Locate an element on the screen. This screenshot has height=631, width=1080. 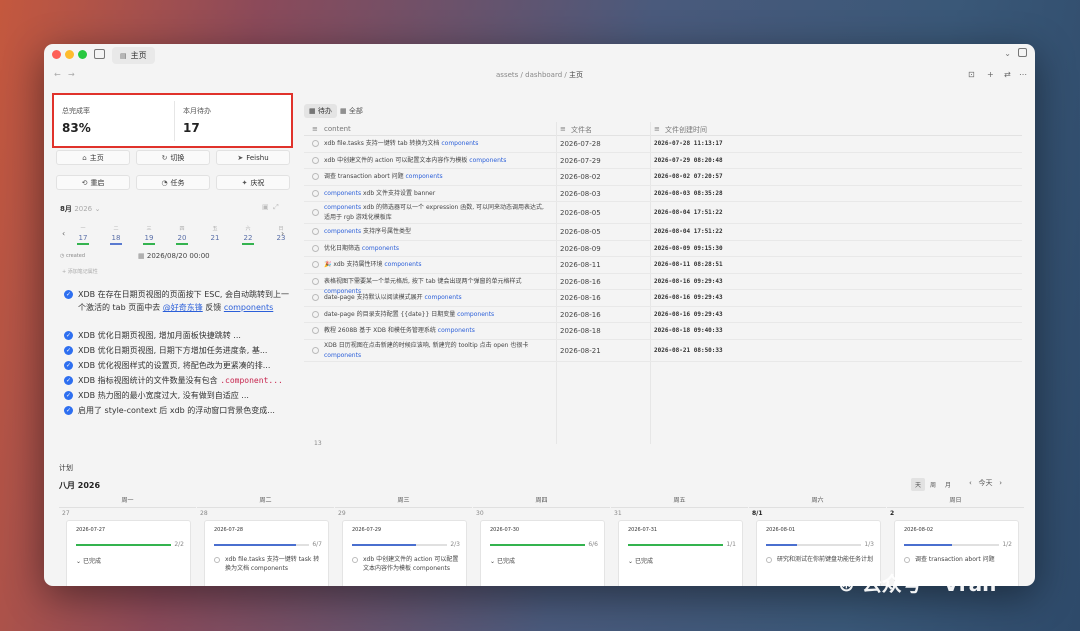
view-month: 月 is located at coordinates (948, 484).